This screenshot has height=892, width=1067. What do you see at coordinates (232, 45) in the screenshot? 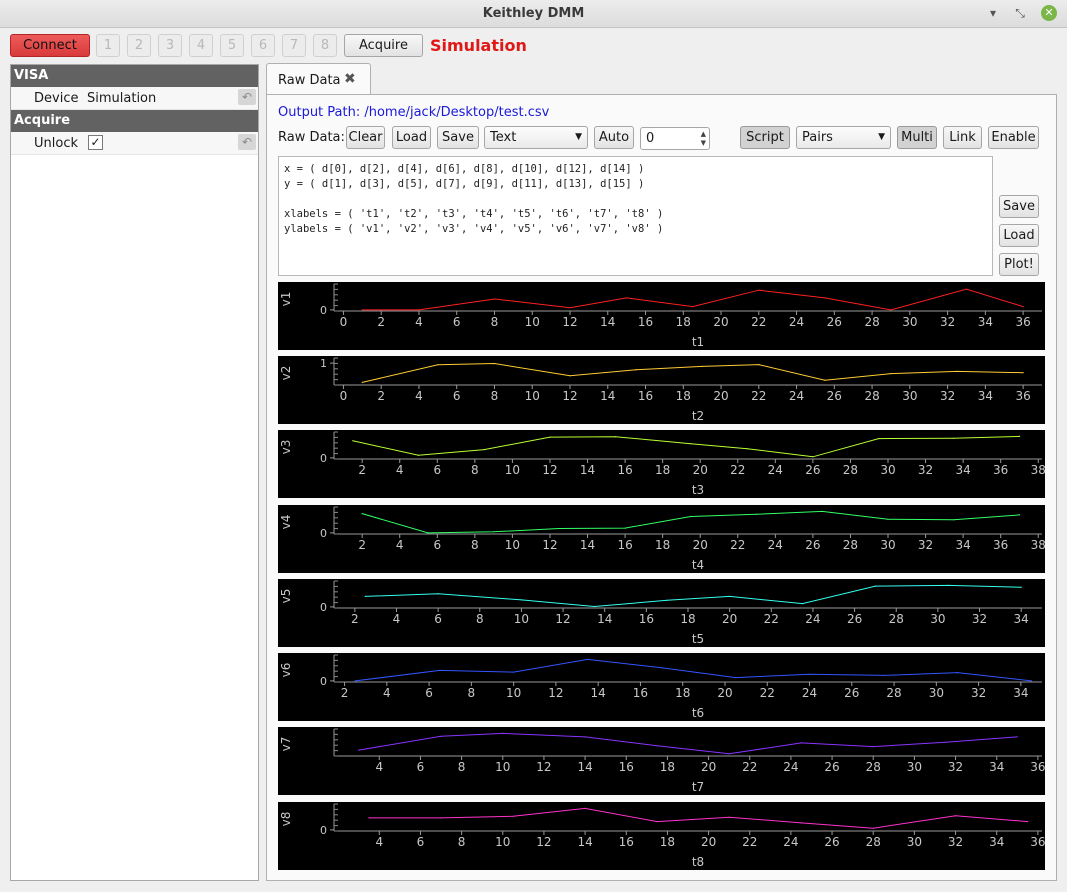
I see `channel-button-5: 5` at bounding box center [232, 45].